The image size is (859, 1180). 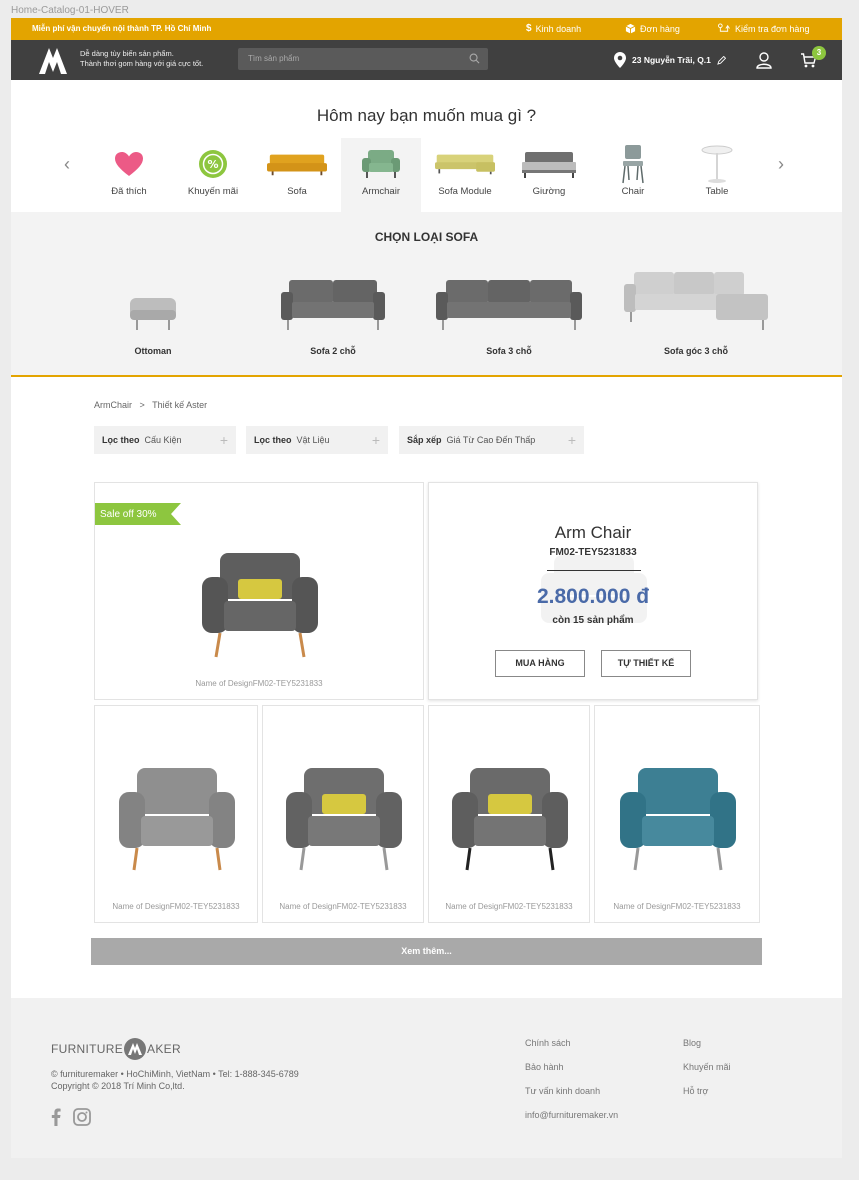 I want to click on category-prev-arrow: ‹, so click(x=67, y=164).